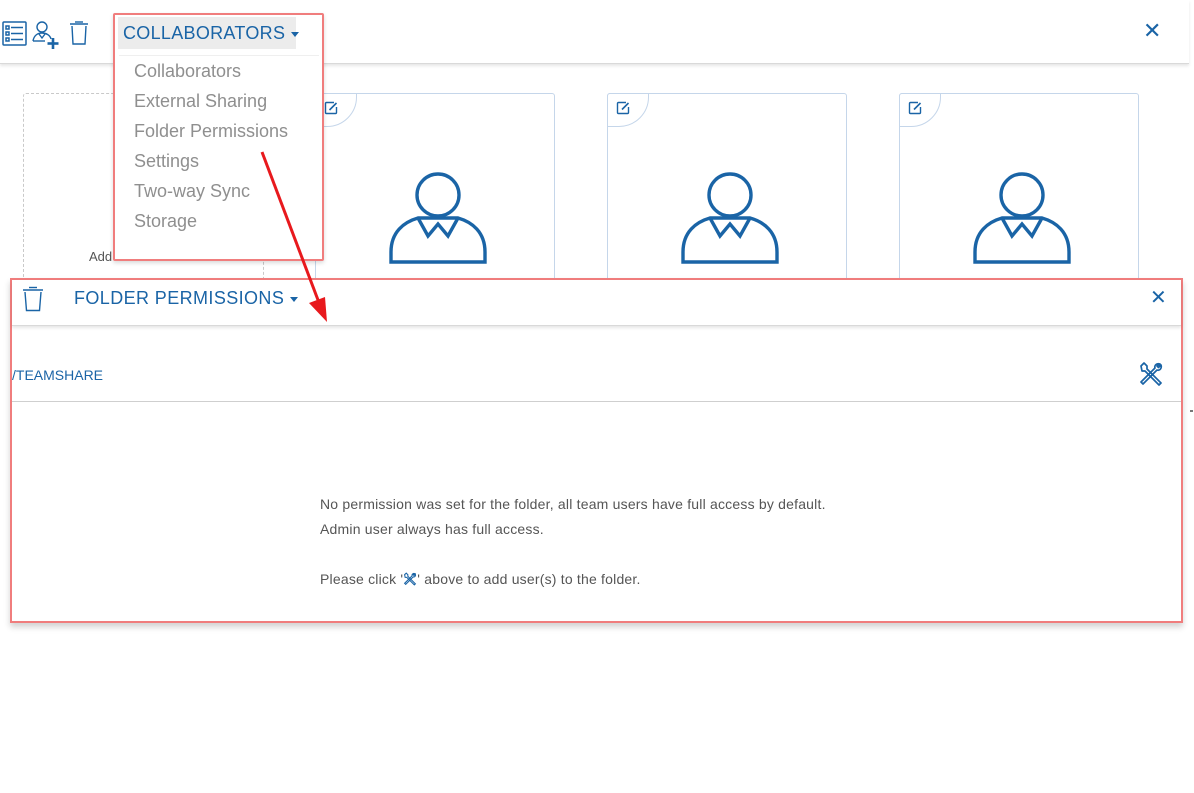 Image resolution: width=1194 pixels, height=793 pixels. What do you see at coordinates (14, 33) in the screenshot?
I see `list-view-icon` at bounding box center [14, 33].